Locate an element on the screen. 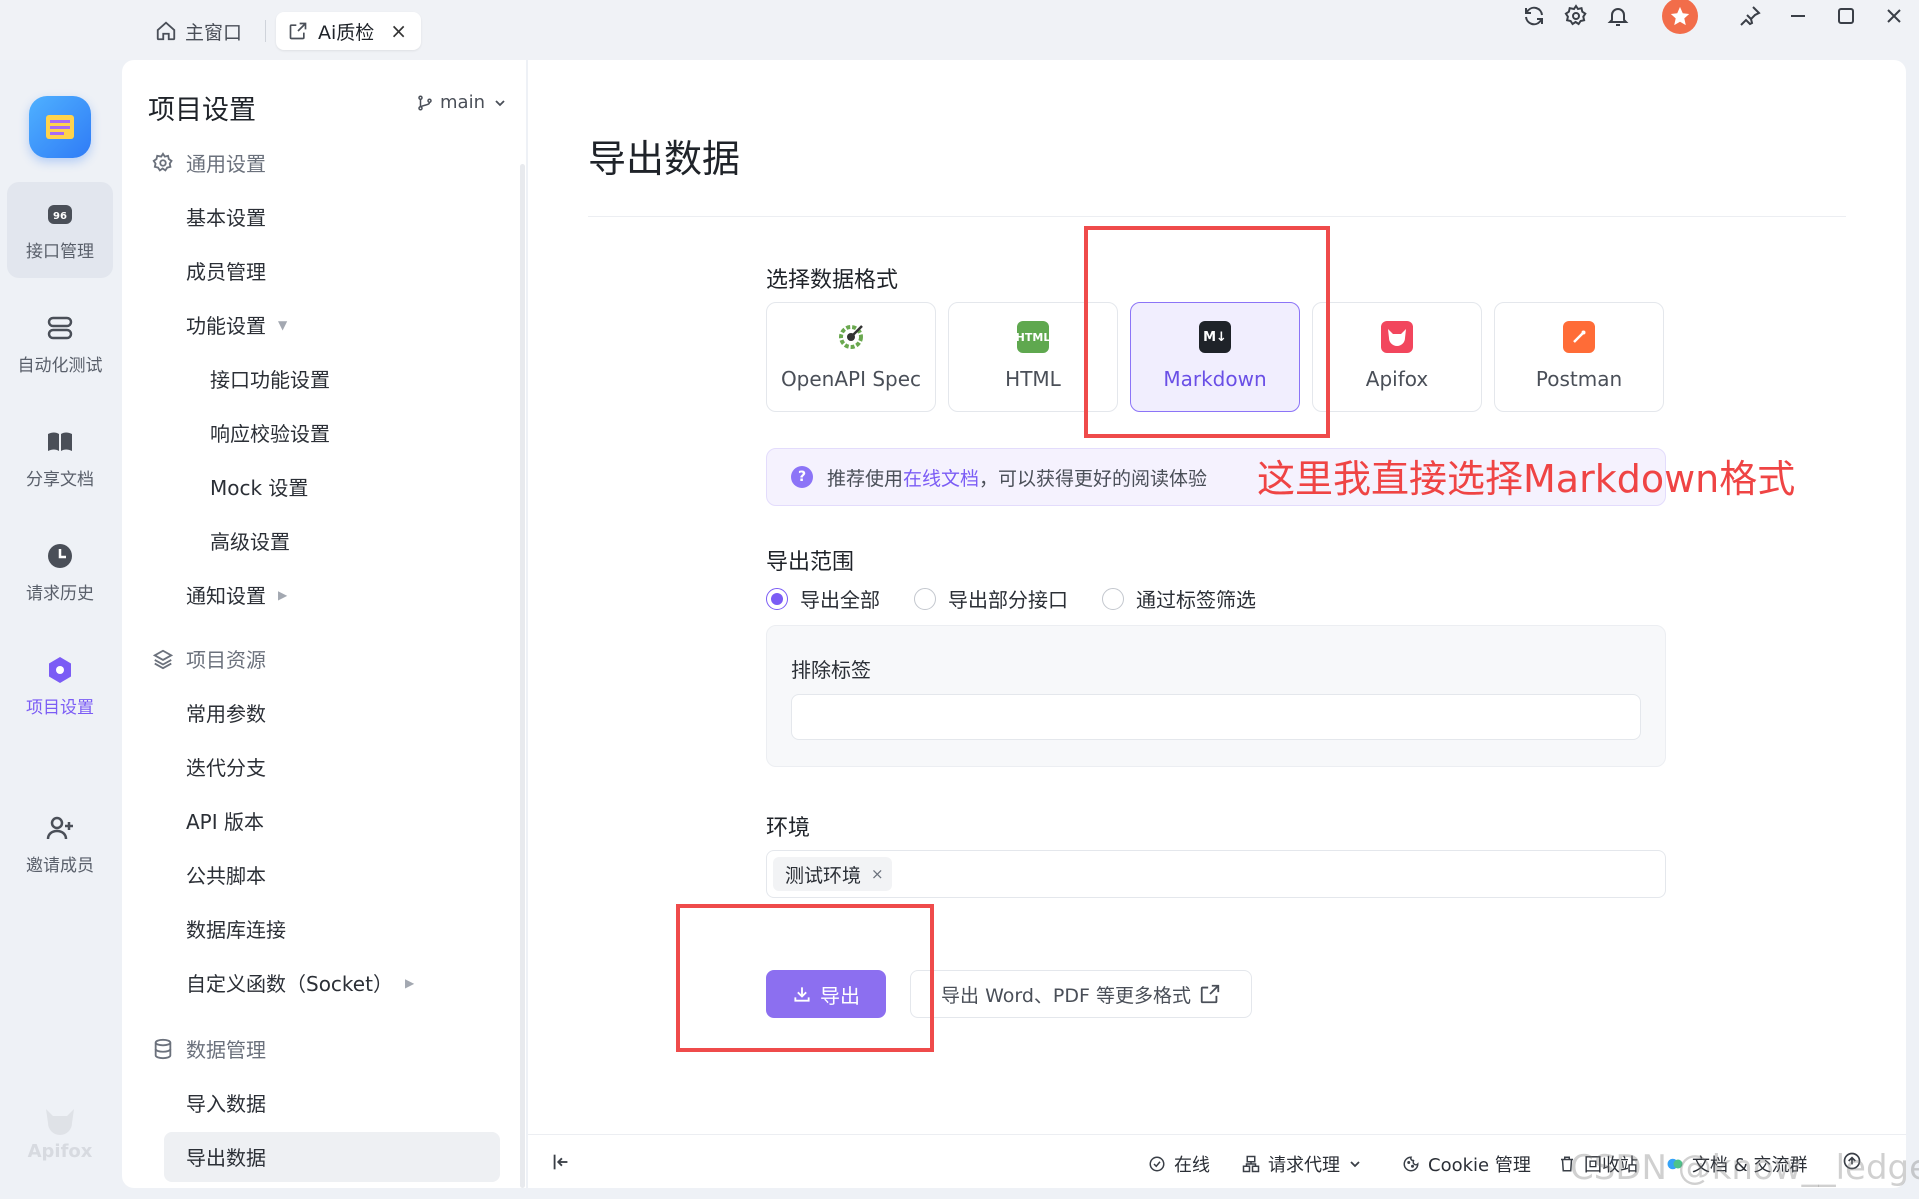 The image size is (1919, 1199). api-icon: 96 is located at coordinates (60, 214).